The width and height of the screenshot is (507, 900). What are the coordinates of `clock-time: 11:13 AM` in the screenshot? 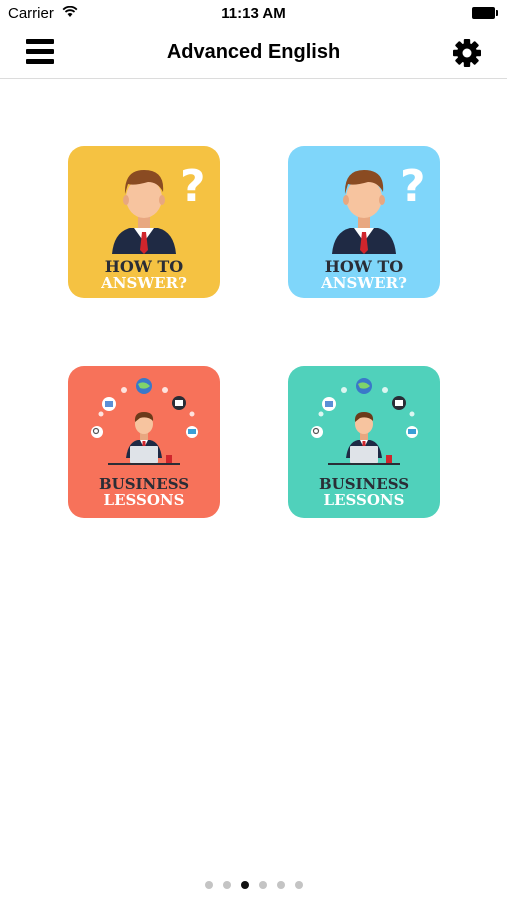 It's located at (253, 13).